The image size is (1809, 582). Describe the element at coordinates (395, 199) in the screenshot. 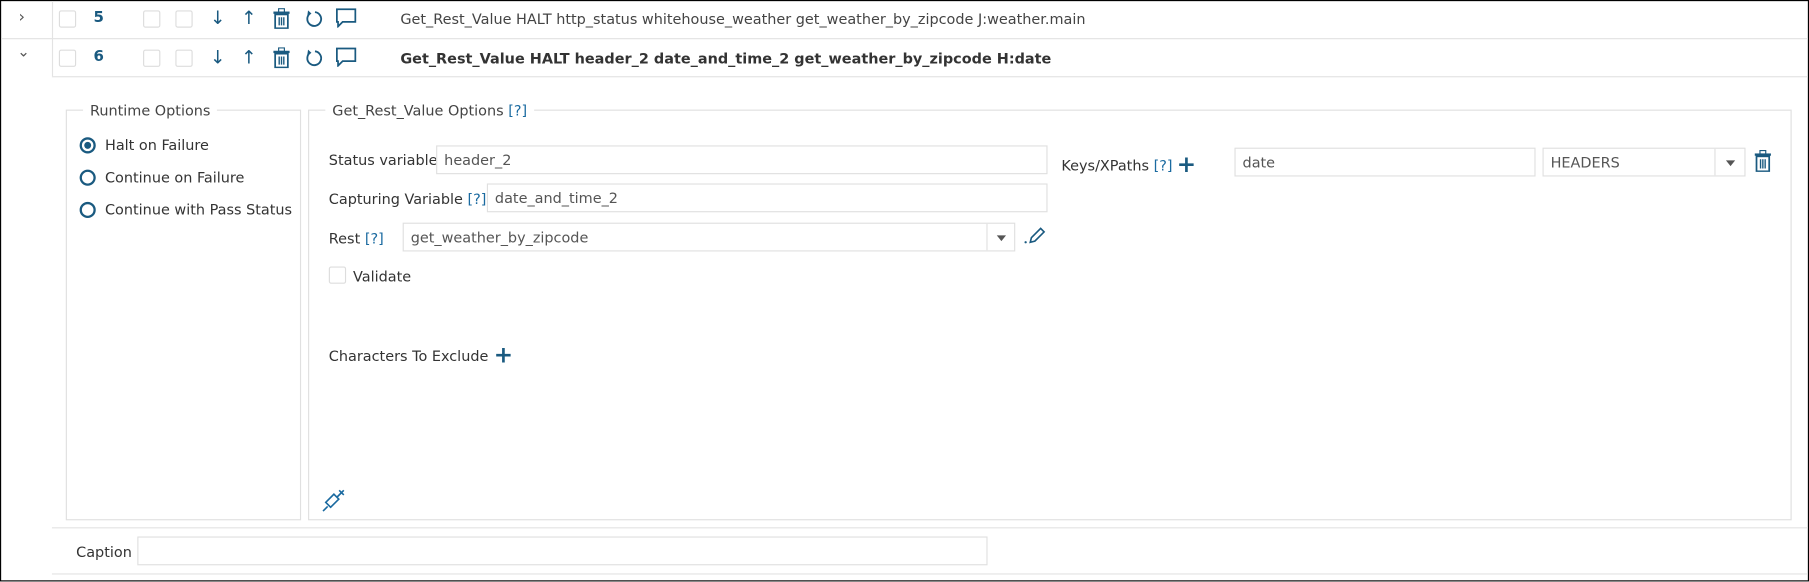

I see `capturing-variable-text: Capturing Variable` at that location.